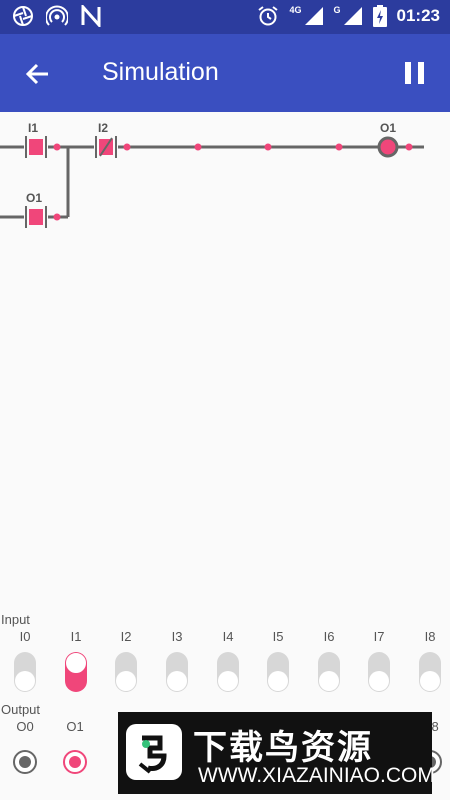  What do you see at coordinates (329, 672) in the screenshot?
I see `input-toggle-i6` at bounding box center [329, 672].